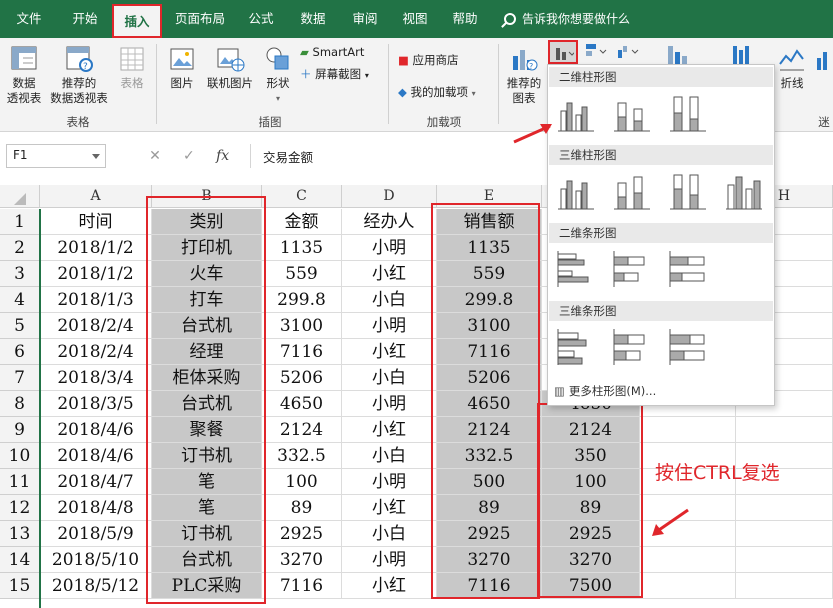  Describe the element at coordinates (207, 378) in the screenshot. I see `cell-b7: 柜体采购` at that location.